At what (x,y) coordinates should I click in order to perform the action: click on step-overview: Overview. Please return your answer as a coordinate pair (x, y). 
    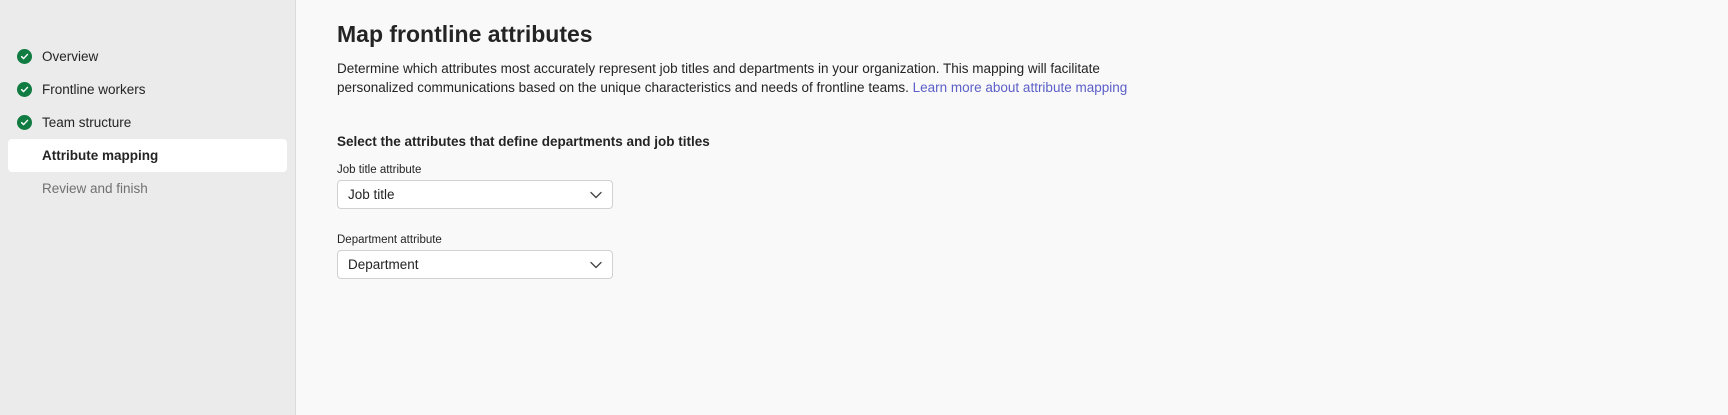
    Looking at the image, I should click on (147, 56).